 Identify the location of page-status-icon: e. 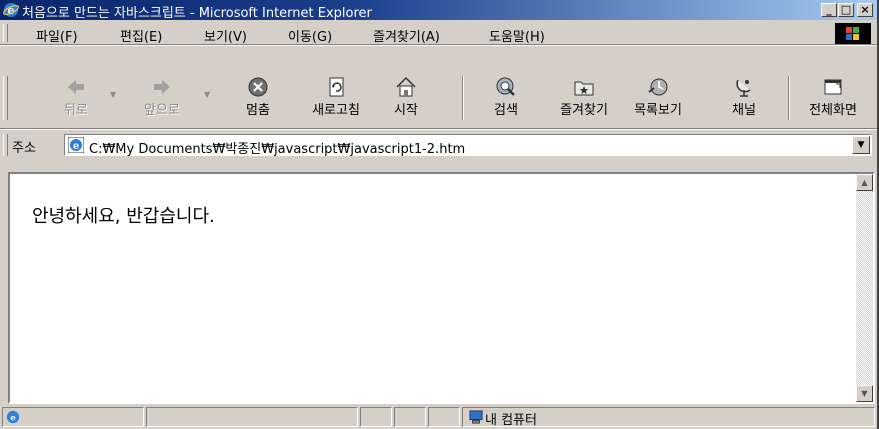
(13, 417).